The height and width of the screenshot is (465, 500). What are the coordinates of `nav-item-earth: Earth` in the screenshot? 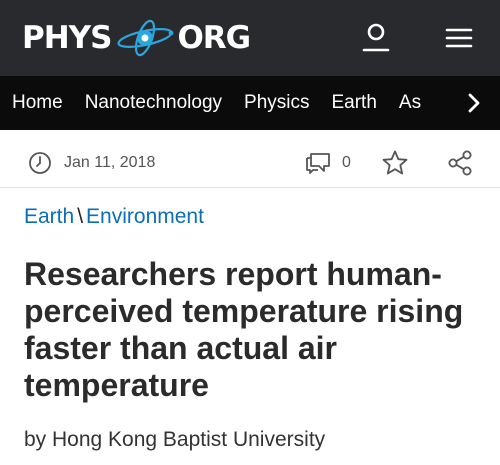 It's located at (353, 103).